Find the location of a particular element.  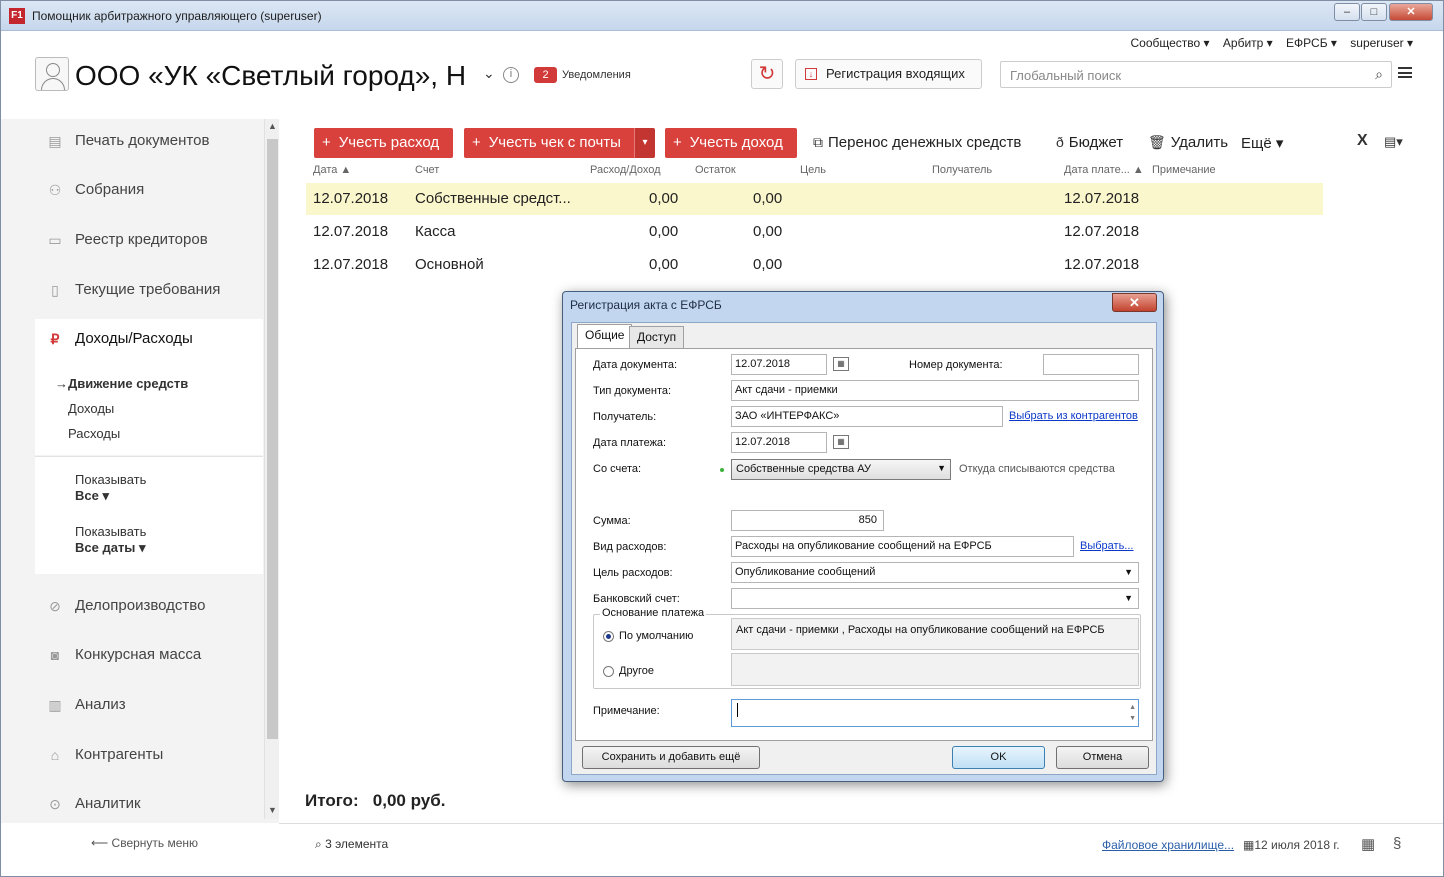

text-caret is located at coordinates (737, 710).